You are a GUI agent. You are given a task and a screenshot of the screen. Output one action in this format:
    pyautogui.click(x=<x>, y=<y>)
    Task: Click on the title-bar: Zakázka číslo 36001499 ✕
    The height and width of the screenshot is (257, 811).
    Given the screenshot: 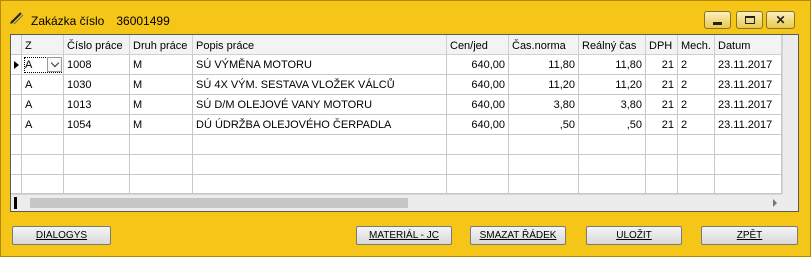 What is the action you would take?
    pyautogui.click(x=405, y=17)
    